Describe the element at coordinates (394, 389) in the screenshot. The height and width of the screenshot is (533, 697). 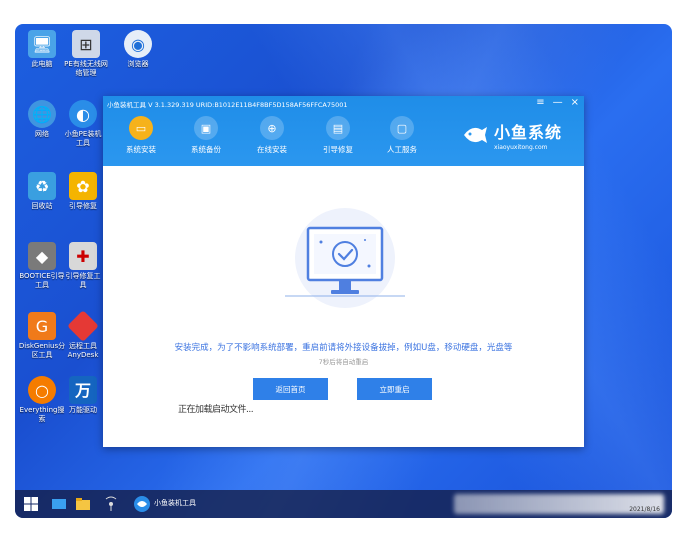
I see `restart-now-button: 立即重启` at that location.